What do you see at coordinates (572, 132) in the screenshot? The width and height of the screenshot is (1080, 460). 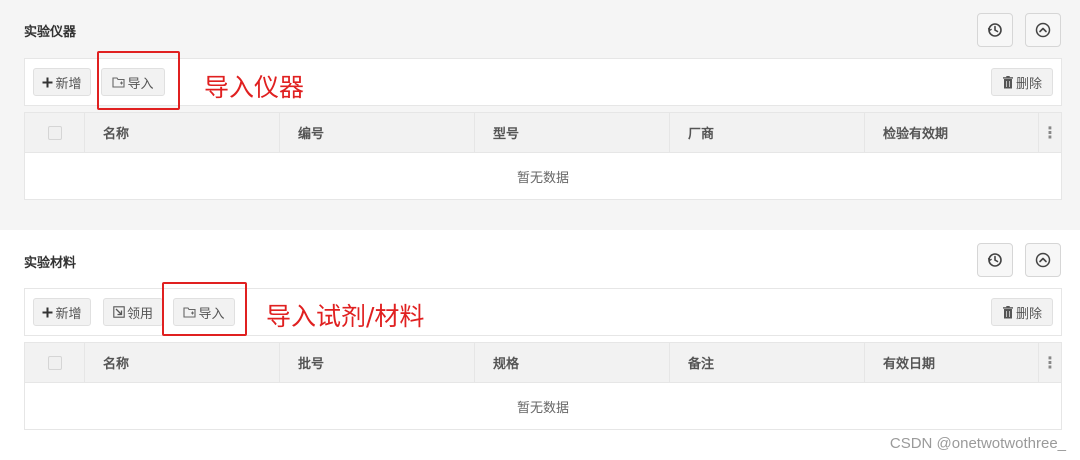 I see `column-header: 型号` at bounding box center [572, 132].